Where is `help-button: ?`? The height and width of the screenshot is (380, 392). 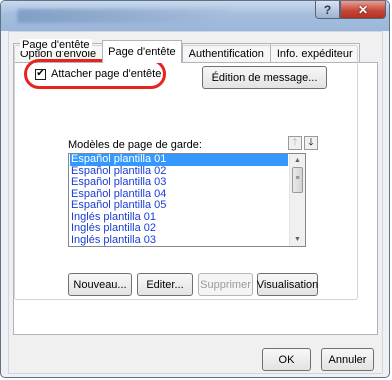 help-button: ? is located at coordinates (327, 10).